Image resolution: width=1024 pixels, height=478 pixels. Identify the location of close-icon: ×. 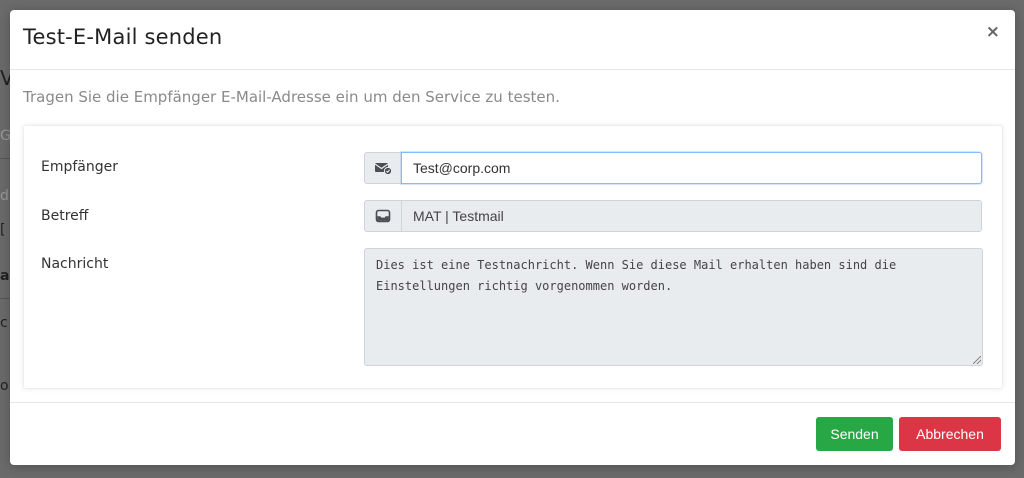
(993, 32).